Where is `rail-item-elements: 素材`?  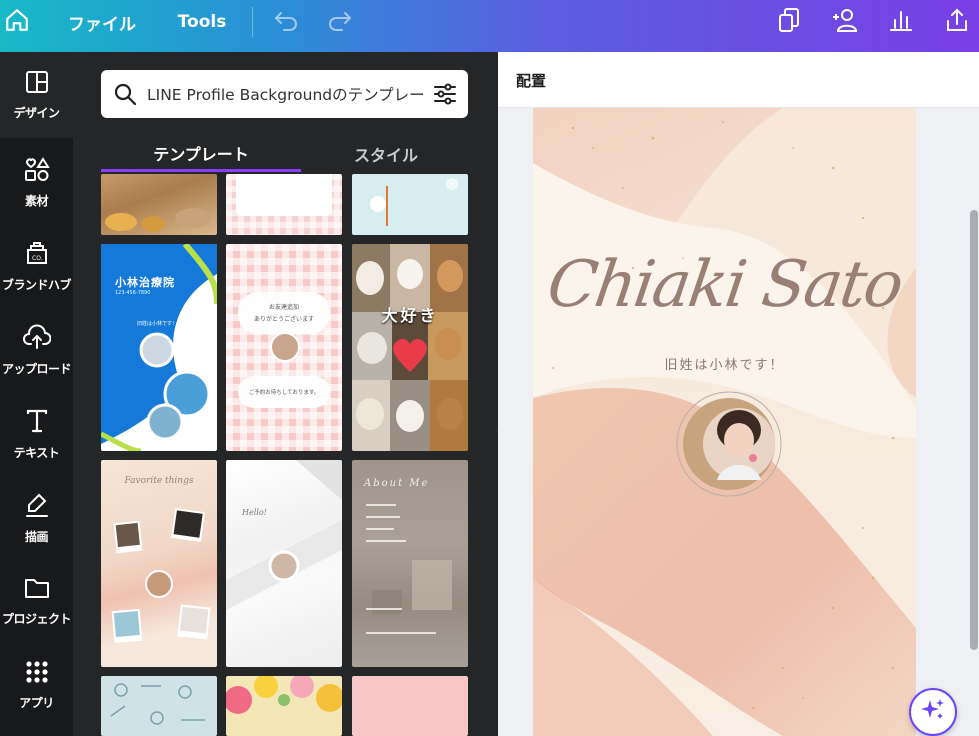
rail-item-elements: 素材 is located at coordinates (36, 180).